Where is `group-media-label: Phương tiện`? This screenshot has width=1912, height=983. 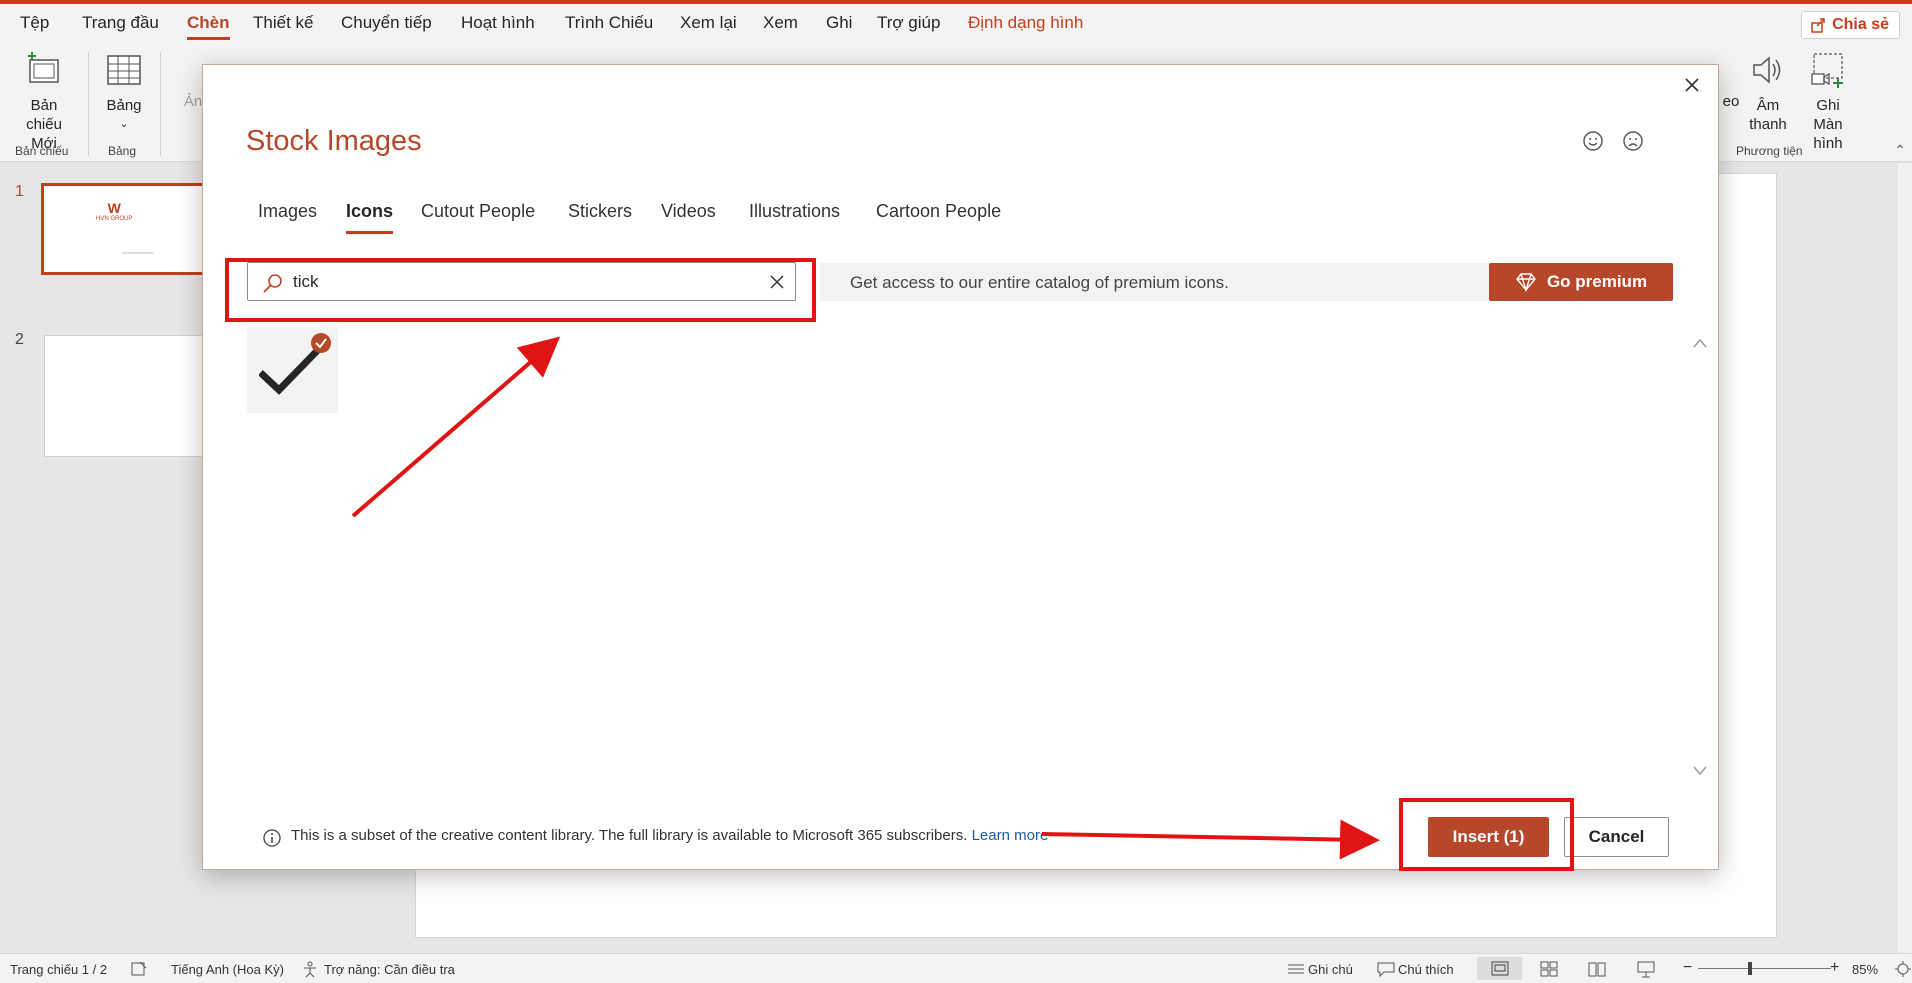 group-media-label: Phương tiện is located at coordinates (1769, 151).